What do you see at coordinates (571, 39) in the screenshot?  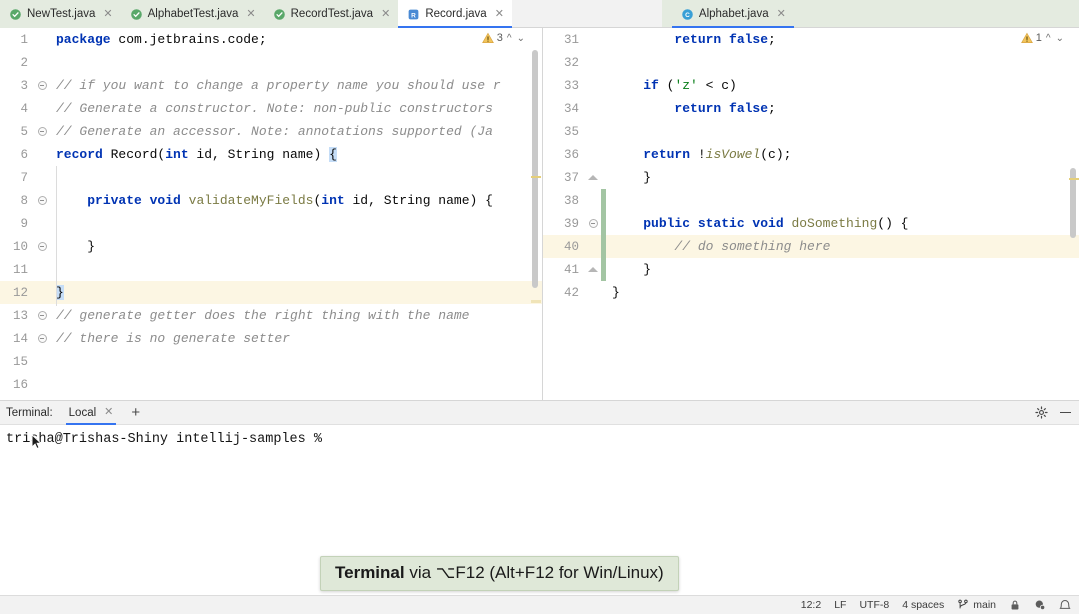 I see `line-number: 31` at bounding box center [571, 39].